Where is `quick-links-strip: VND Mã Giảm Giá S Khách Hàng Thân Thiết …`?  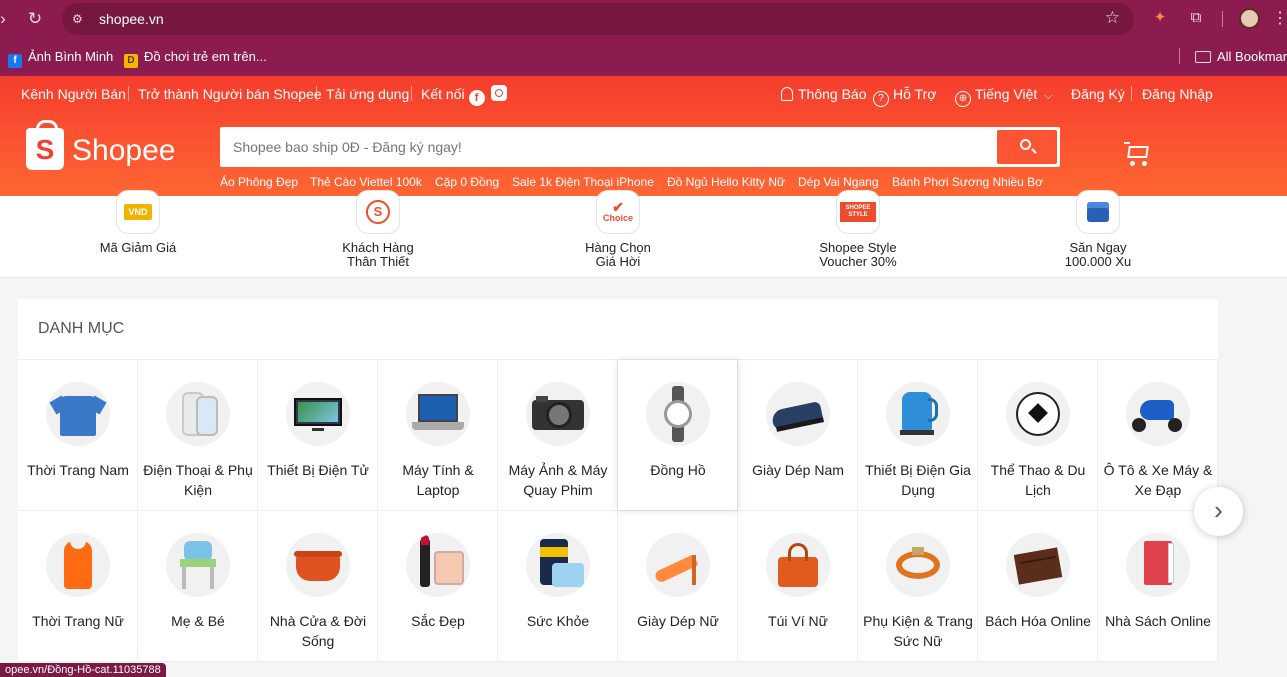
quick-links-strip: VND Mã Giảm Giá S Khách Hàng Thân Thiết … is located at coordinates (643, 234).